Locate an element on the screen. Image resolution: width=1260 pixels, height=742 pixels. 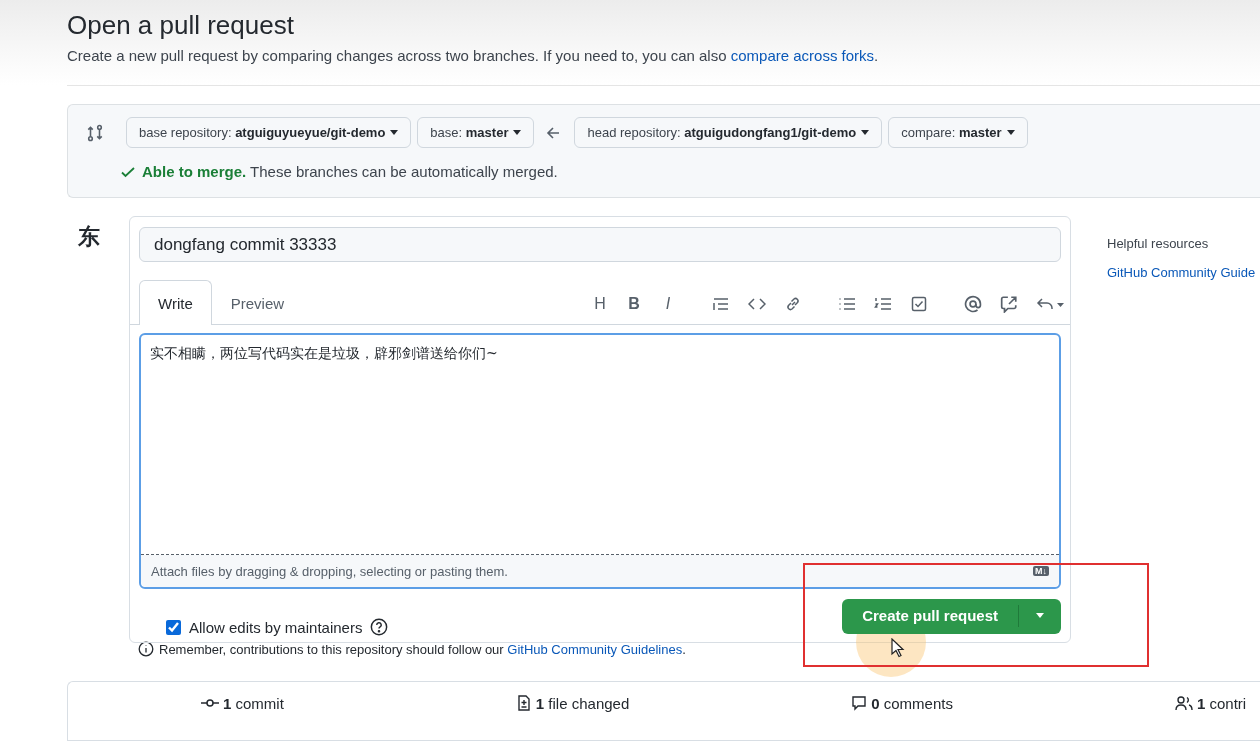
comment-icon is located at coordinates (859, 703).